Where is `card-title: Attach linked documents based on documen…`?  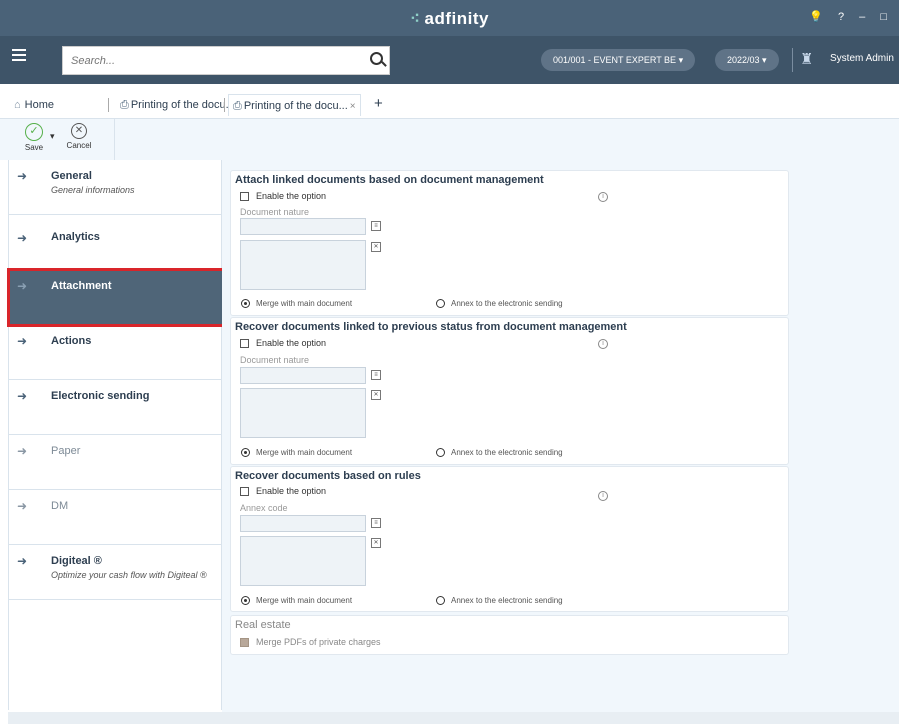
card-title: Attach linked documents based on documen… is located at coordinates (389, 180).